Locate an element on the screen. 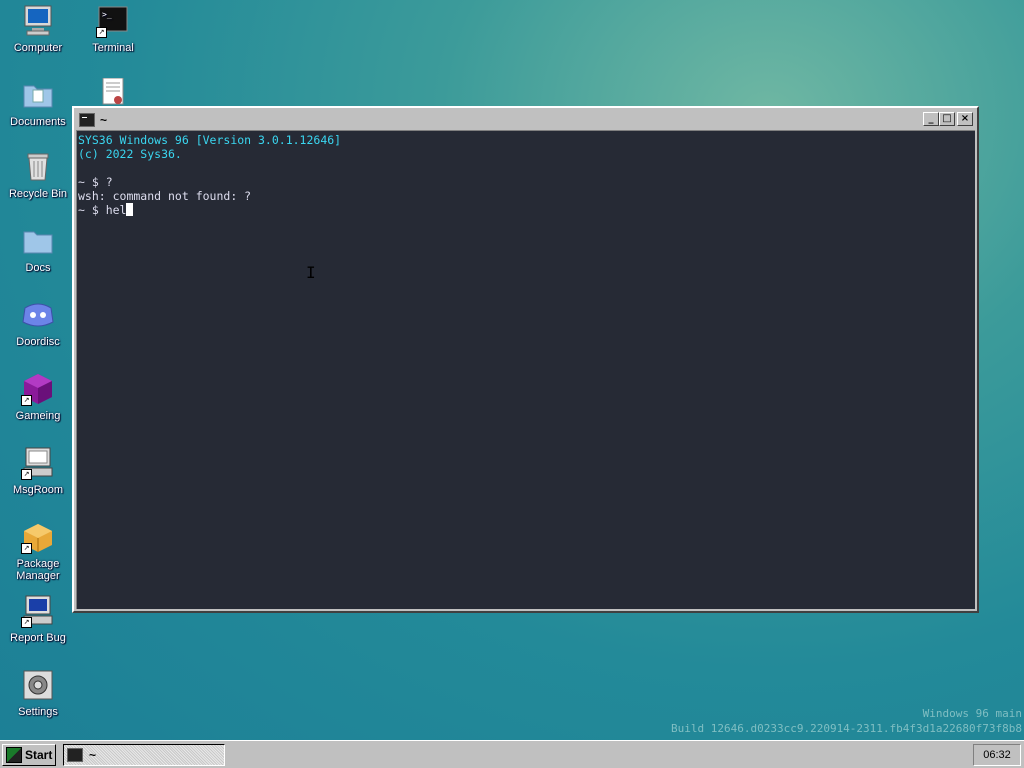  desktop-icon-label: Settings is located at coordinates (38, 712).